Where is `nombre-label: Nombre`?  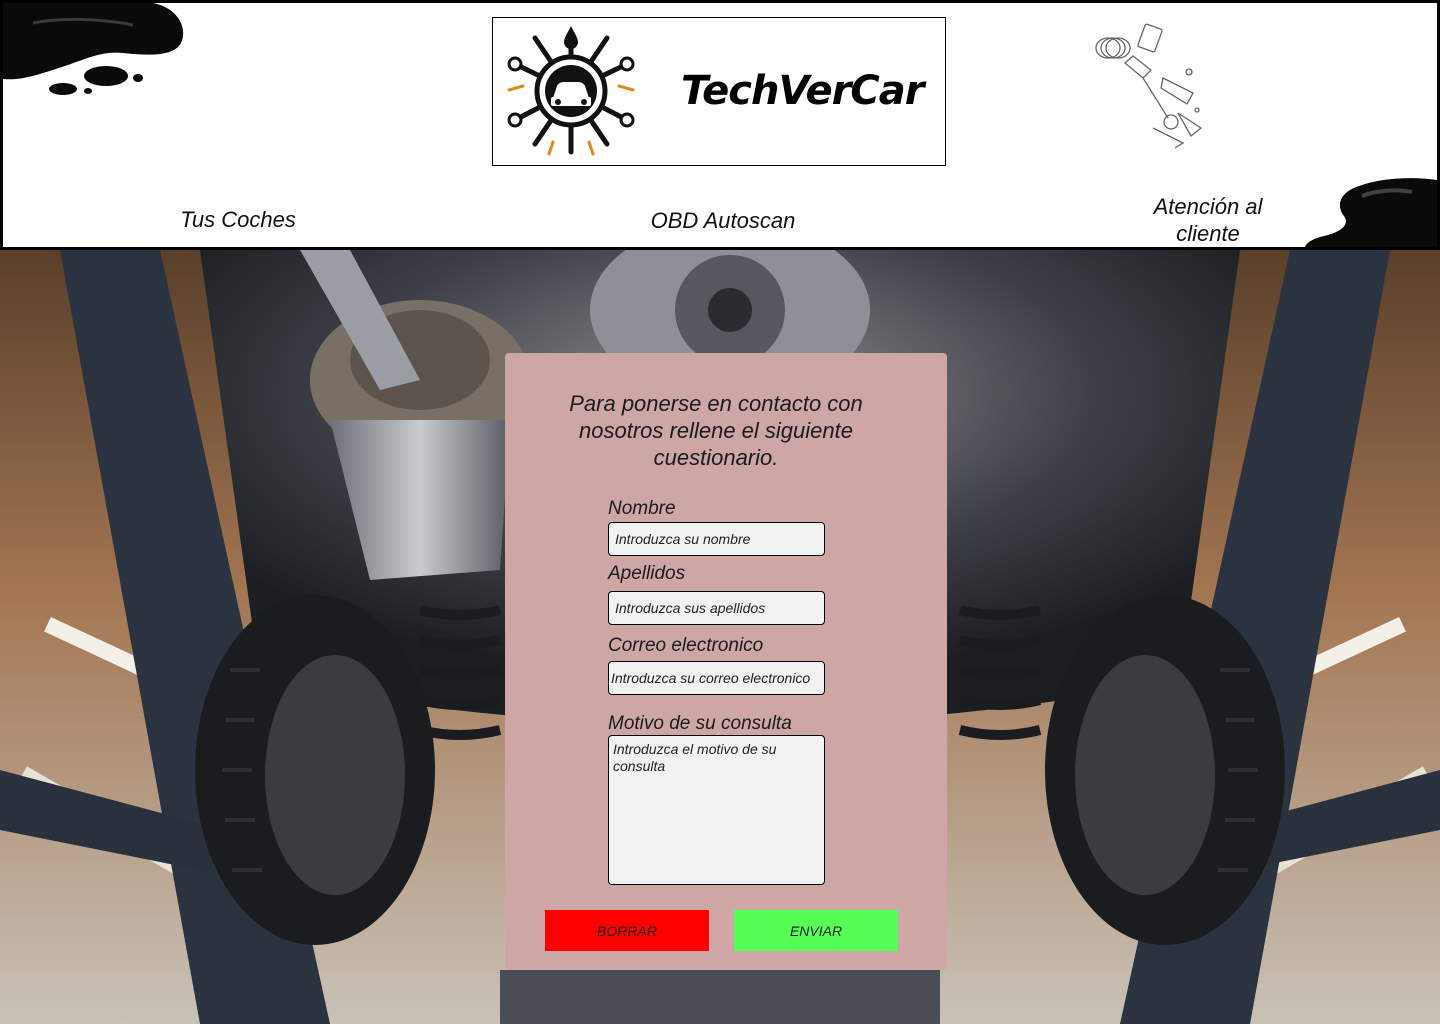
nombre-label: Nombre is located at coordinates (642, 508).